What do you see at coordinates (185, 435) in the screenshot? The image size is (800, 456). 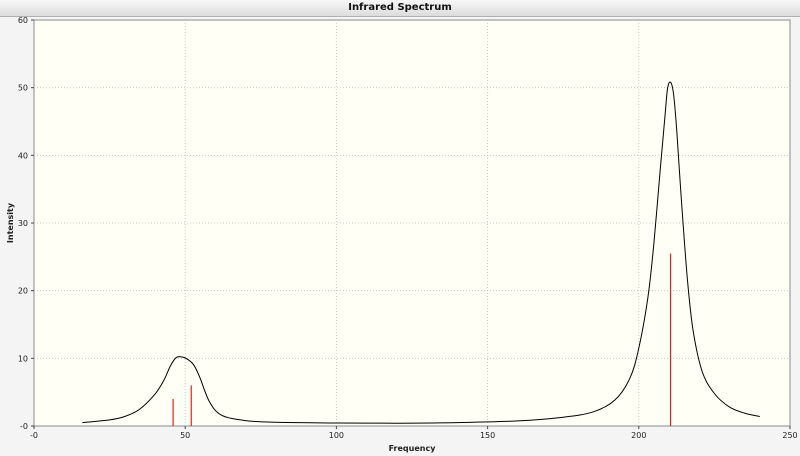 I see `x-tick-label: 50` at bounding box center [185, 435].